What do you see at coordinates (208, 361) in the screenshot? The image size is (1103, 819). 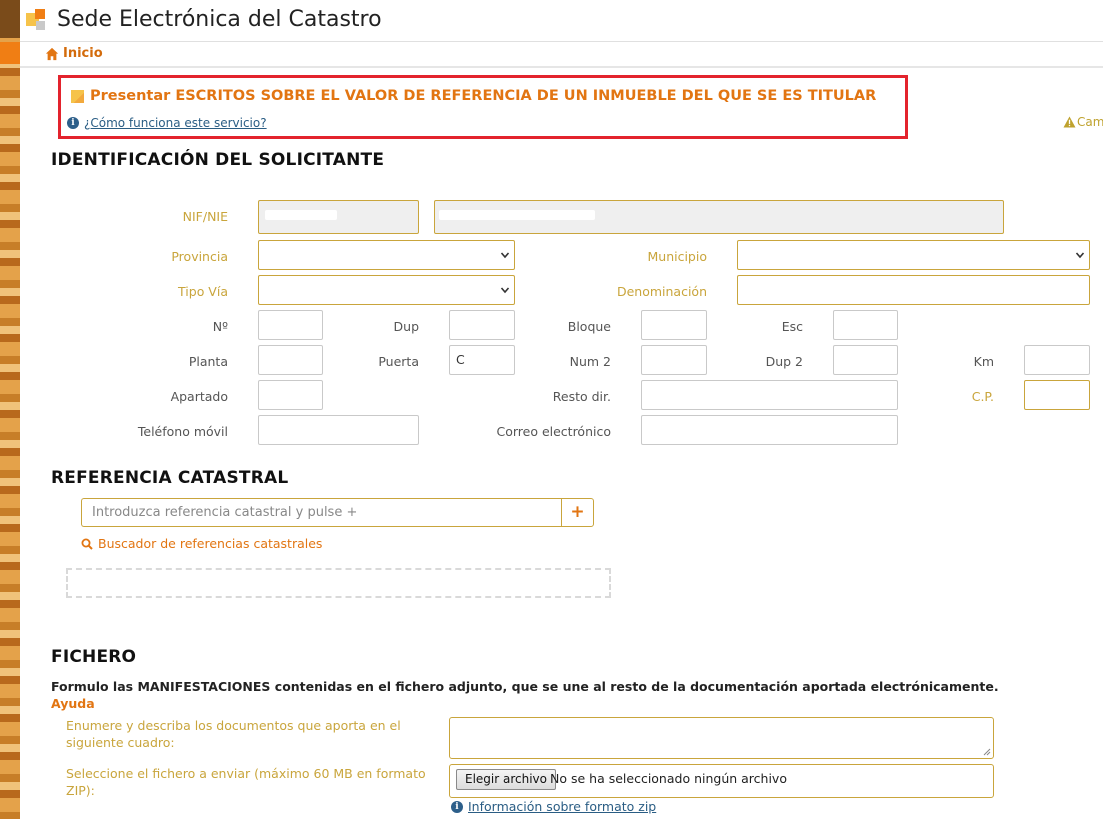 I see `planta-label: Planta` at bounding box center [208, 361].